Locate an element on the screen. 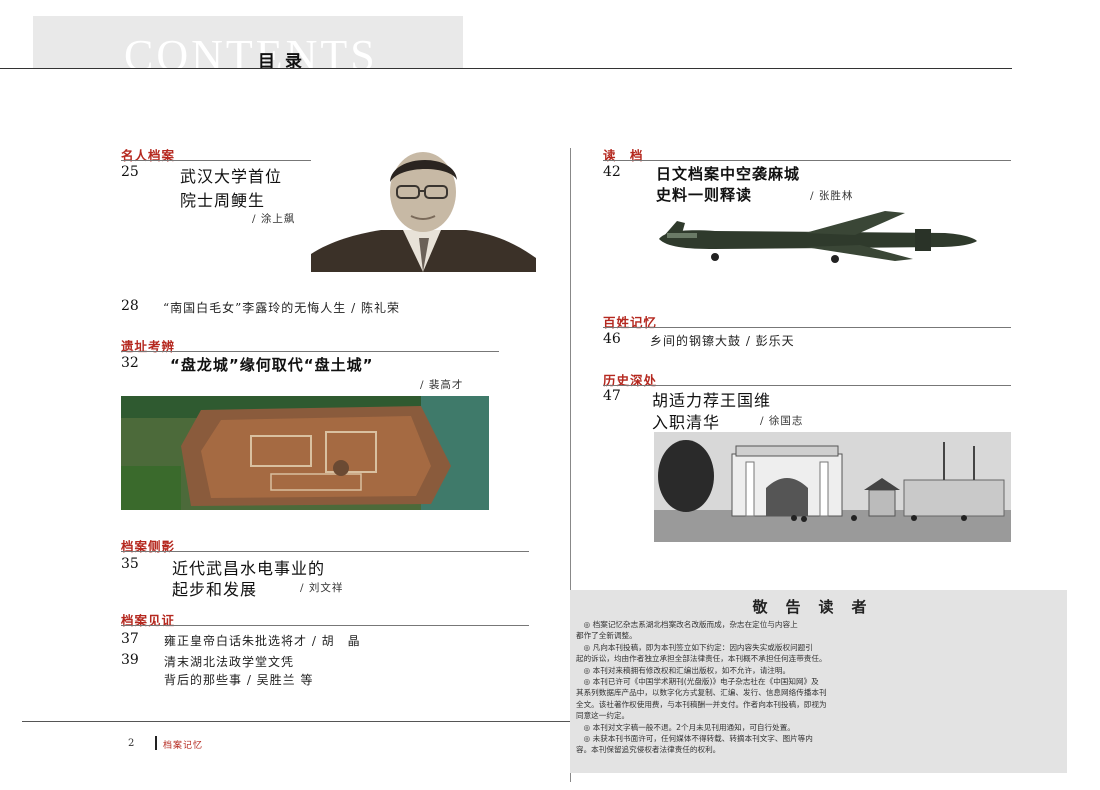  notice-line: 容。本刊保留追究侵权者法律责任的权利。 is located at coordinates (648, 750).